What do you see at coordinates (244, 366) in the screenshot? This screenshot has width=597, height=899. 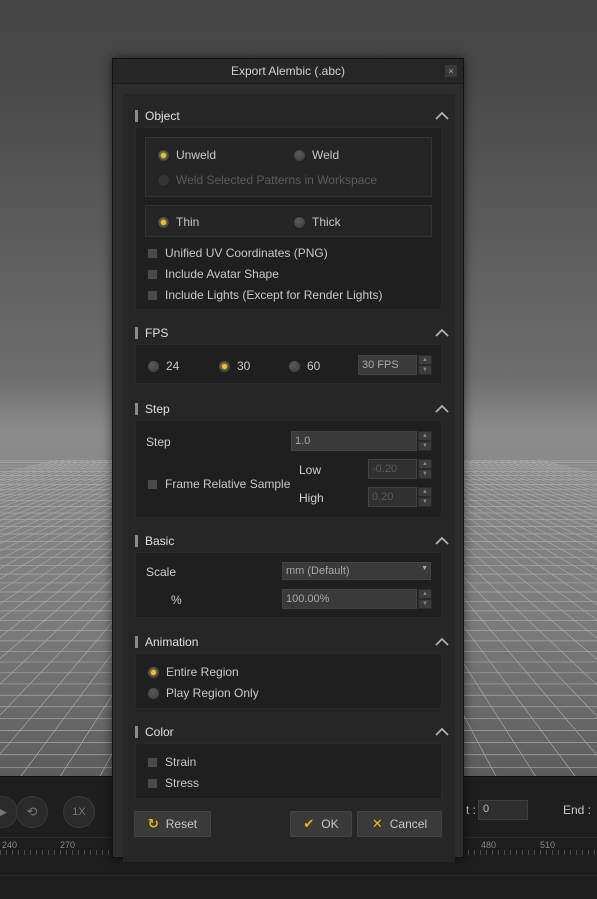 I see `radio-label: 30` at bounding box center [244, 366].